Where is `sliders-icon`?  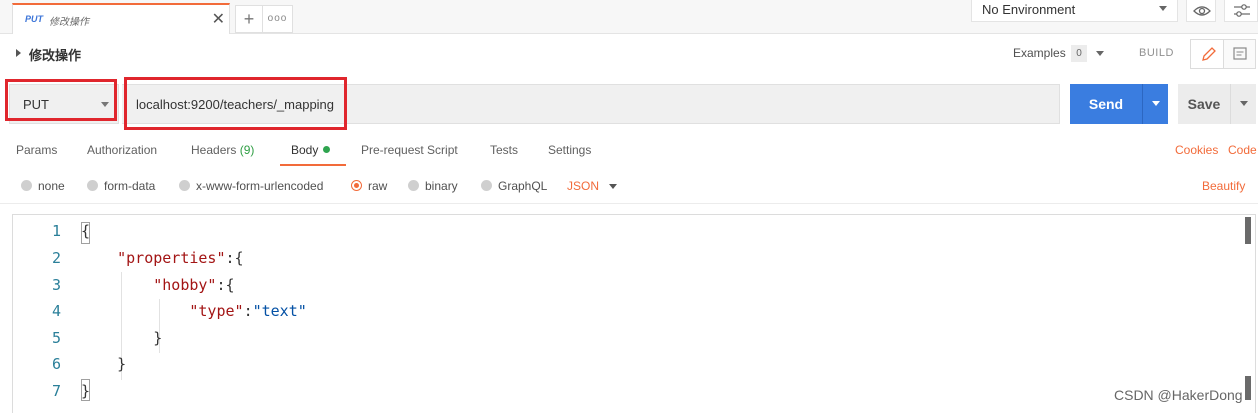 sliders-icon is located at coordinates (1242, 10).